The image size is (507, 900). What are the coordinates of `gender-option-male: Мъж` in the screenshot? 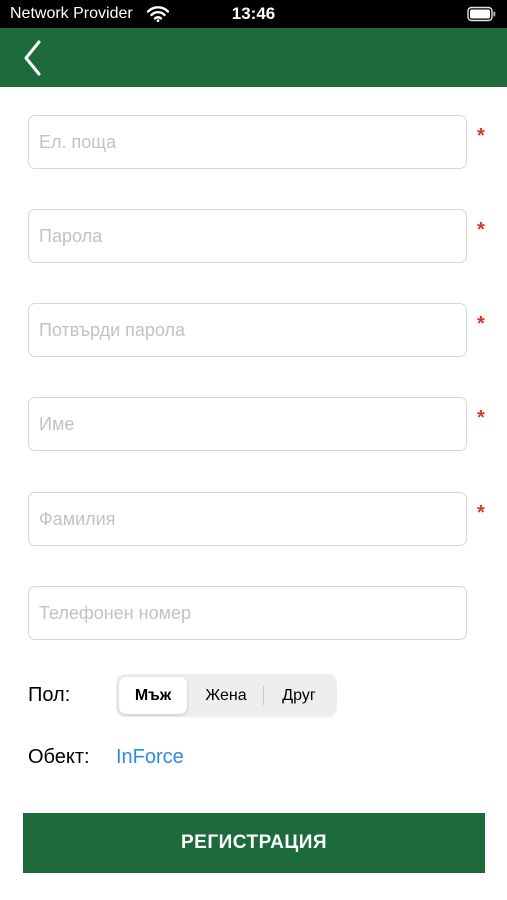 It's located at (153, 695).